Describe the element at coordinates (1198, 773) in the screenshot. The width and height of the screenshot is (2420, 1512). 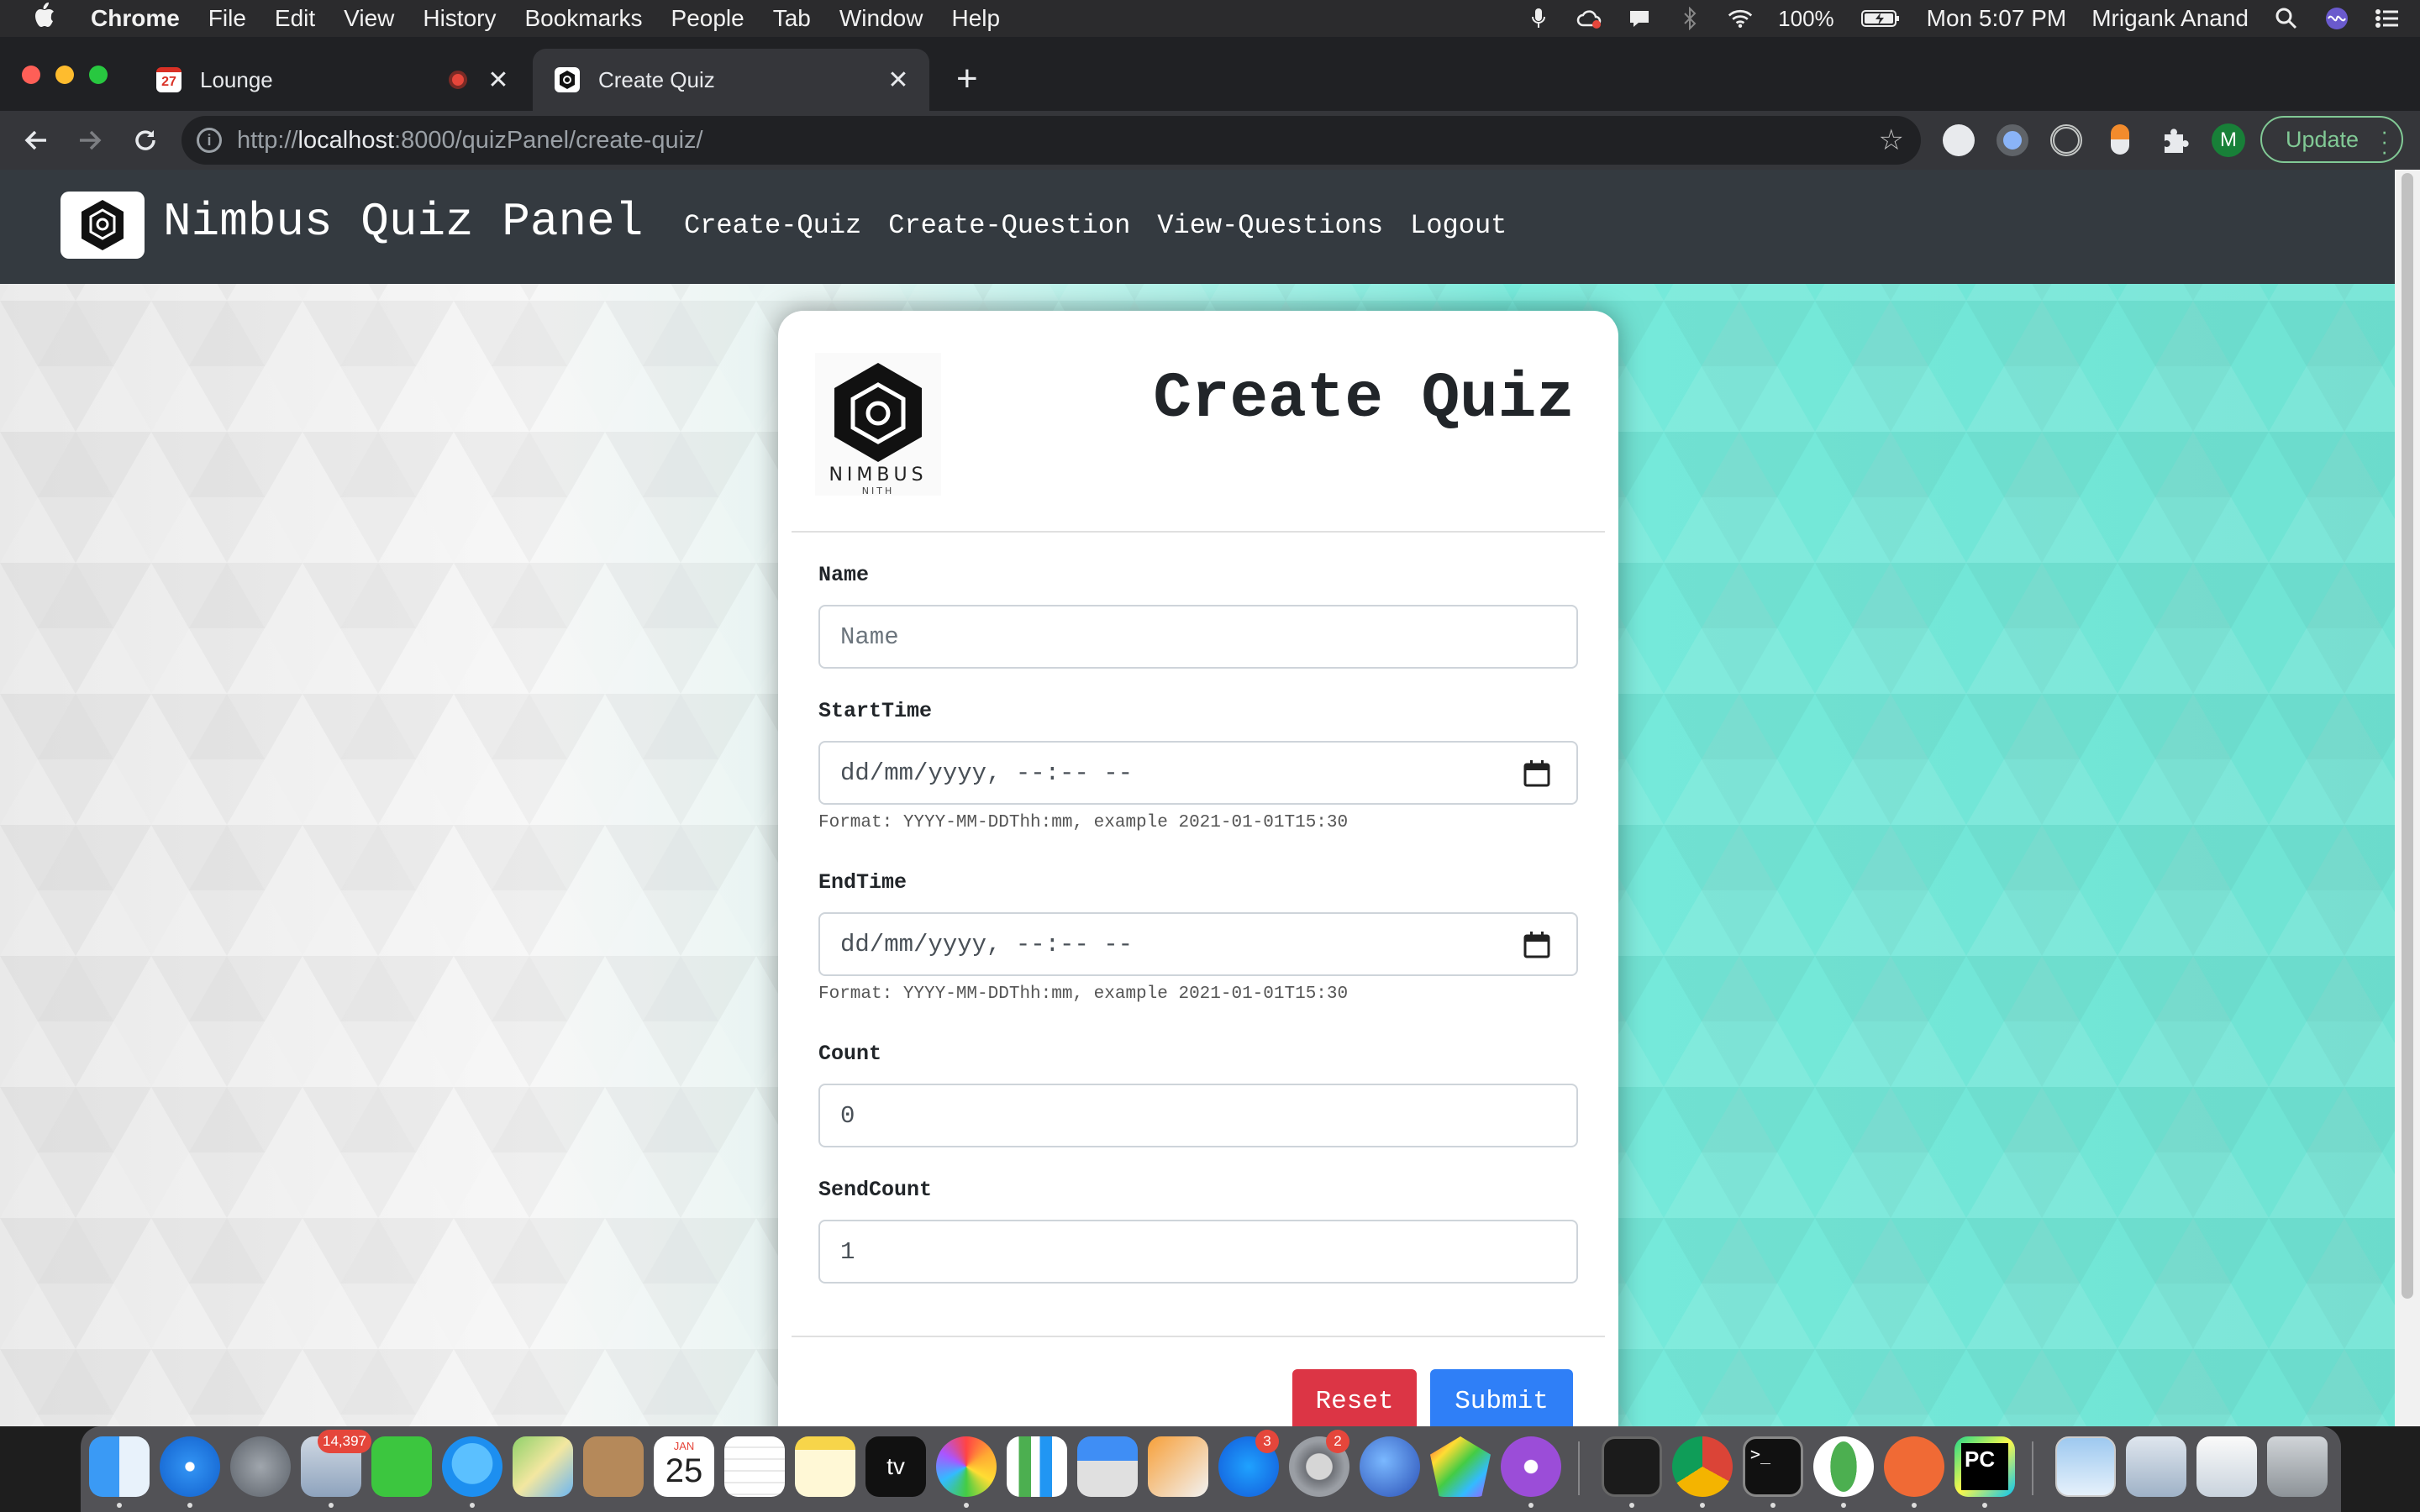
I see `start-time-input: dd/mm/yyyy, --:-- --` at that location.